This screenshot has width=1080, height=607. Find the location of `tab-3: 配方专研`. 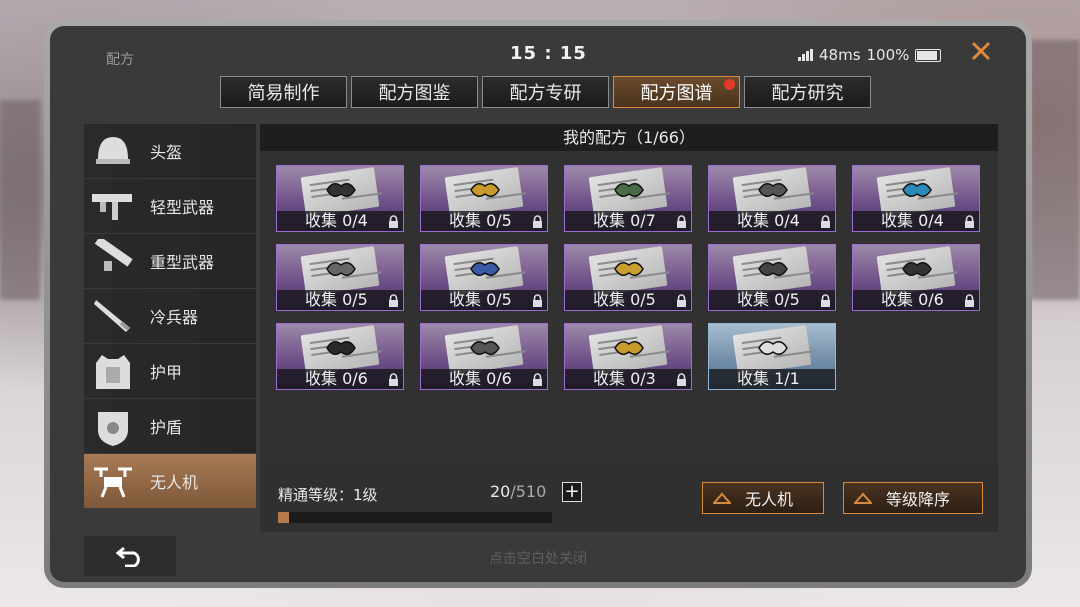

tab-3: 配方专研 is located at coordinates (545, 92).